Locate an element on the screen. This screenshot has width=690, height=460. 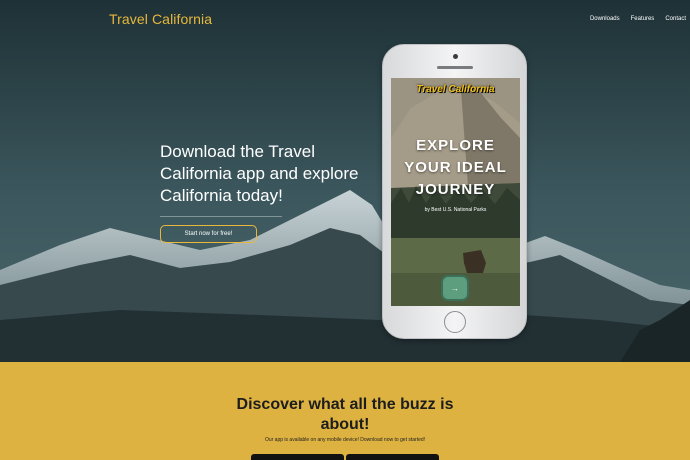
phone-camera is located at coordinates (455, 56).